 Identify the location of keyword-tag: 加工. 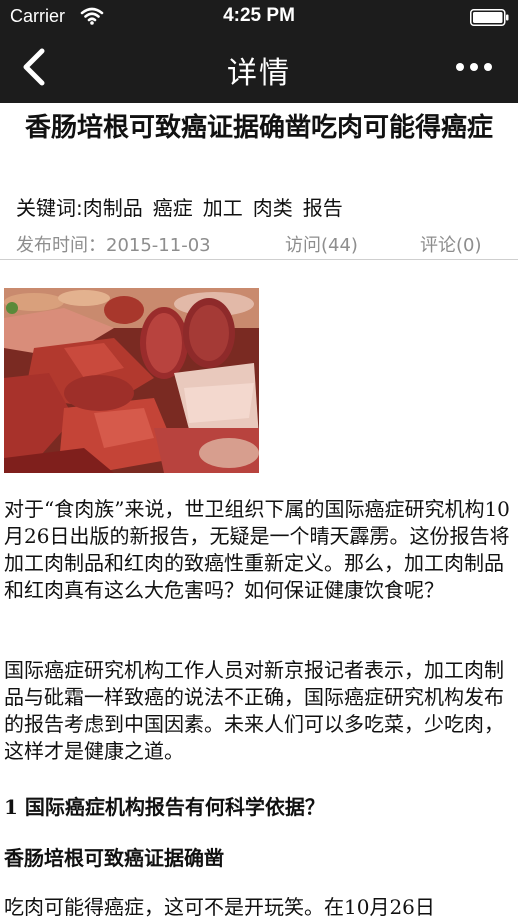
(223, 208).